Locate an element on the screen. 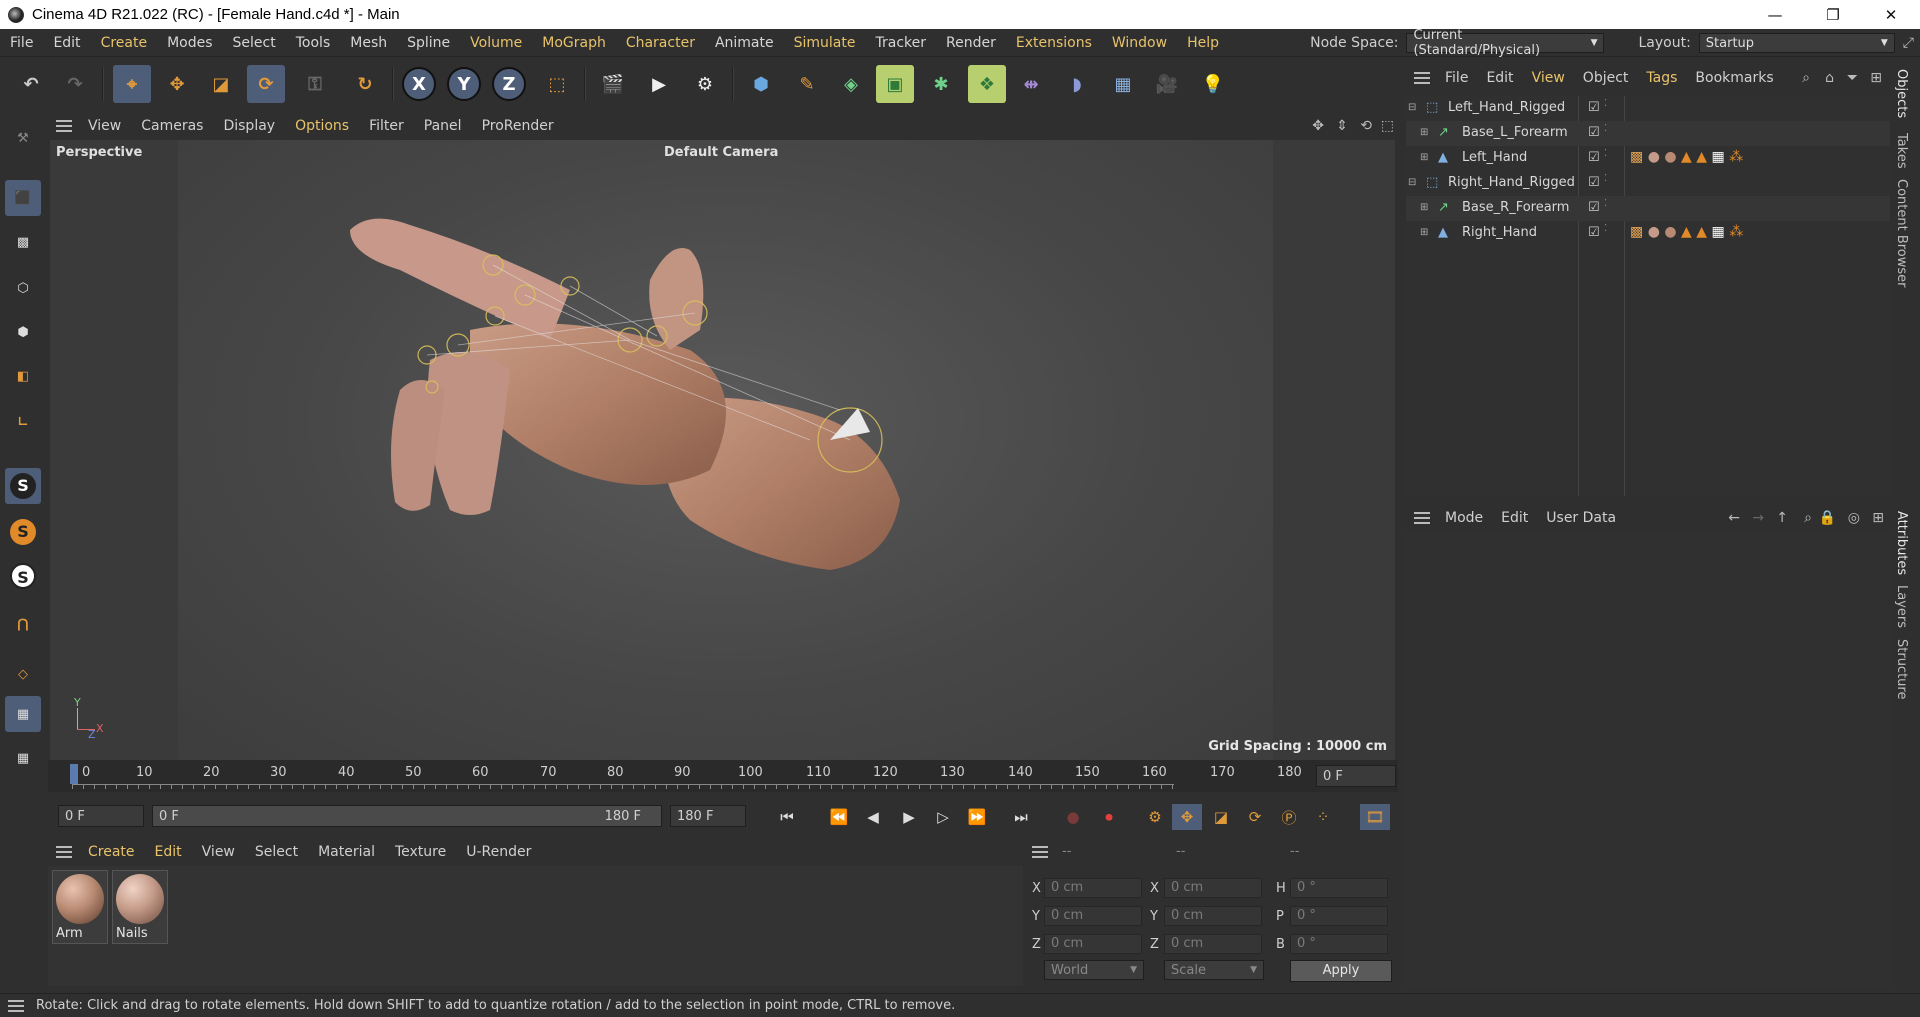  material-menu-icon is located at coordinates (64, 852).